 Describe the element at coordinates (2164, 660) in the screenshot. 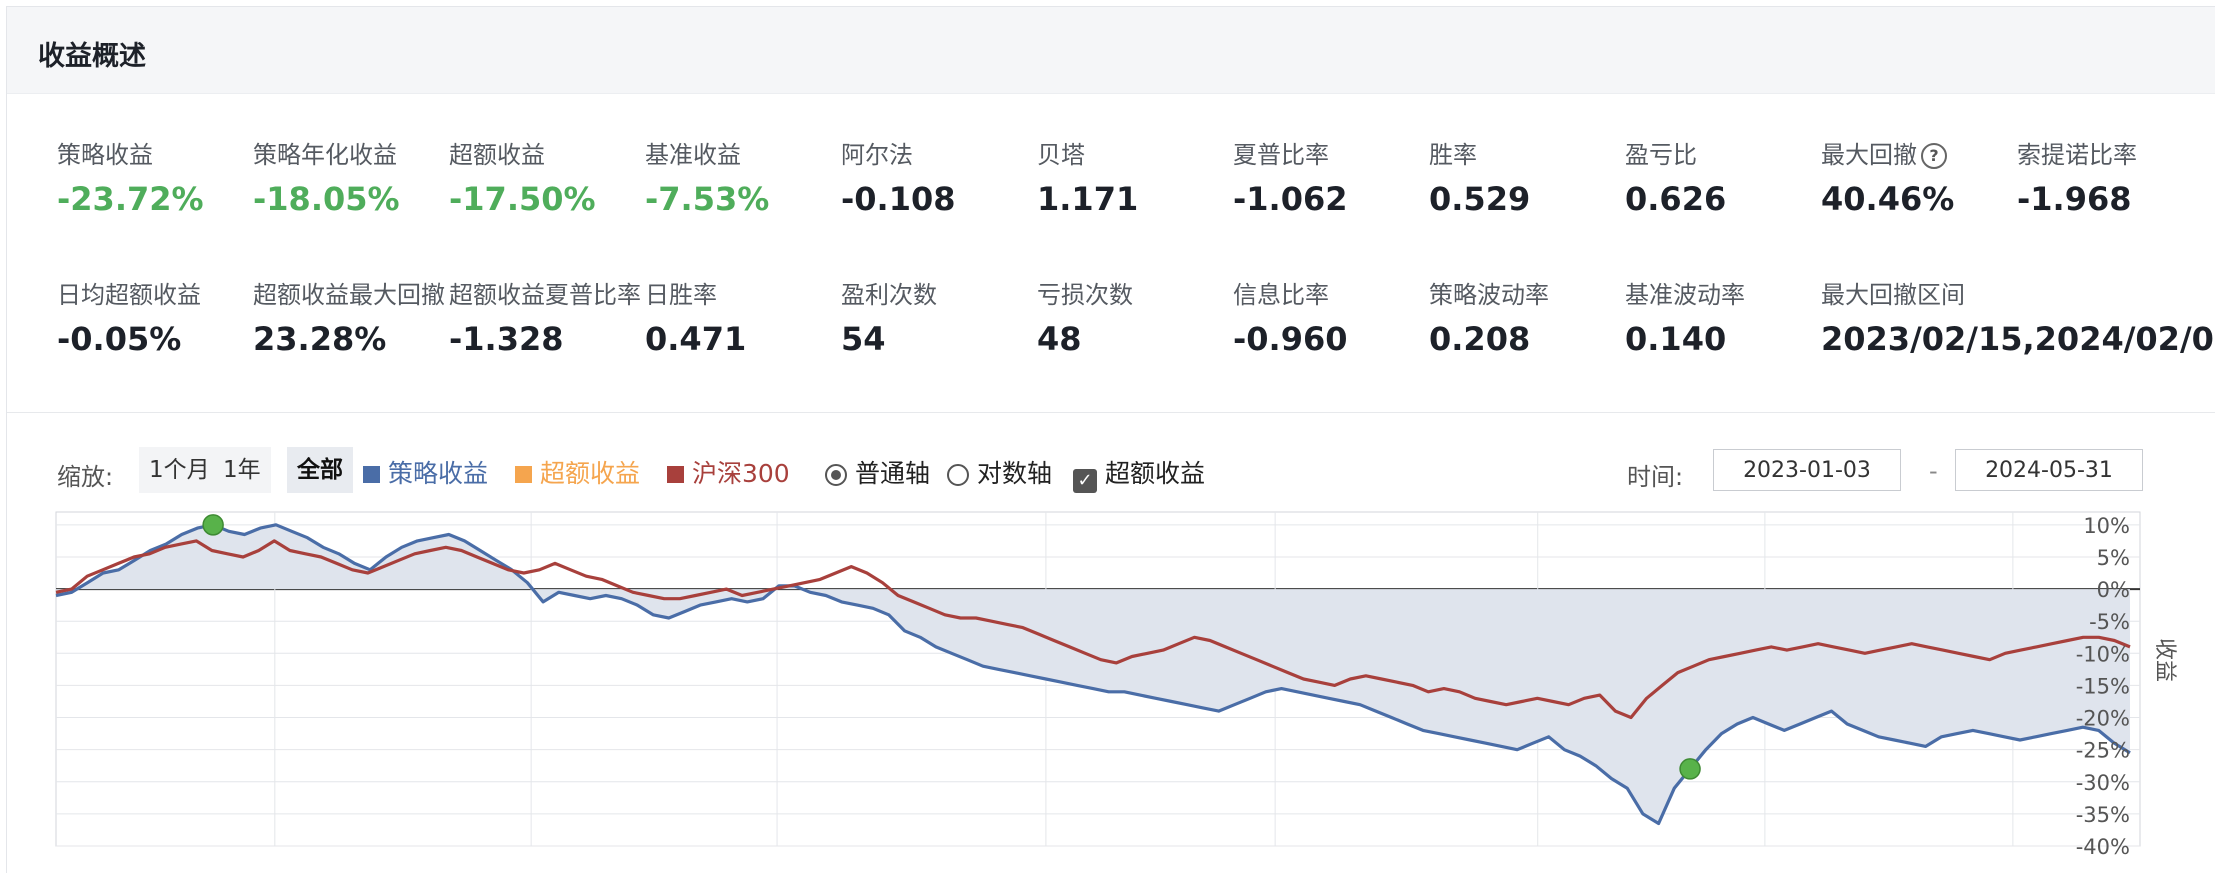

I see `y-axis-label: 收益` at that location.